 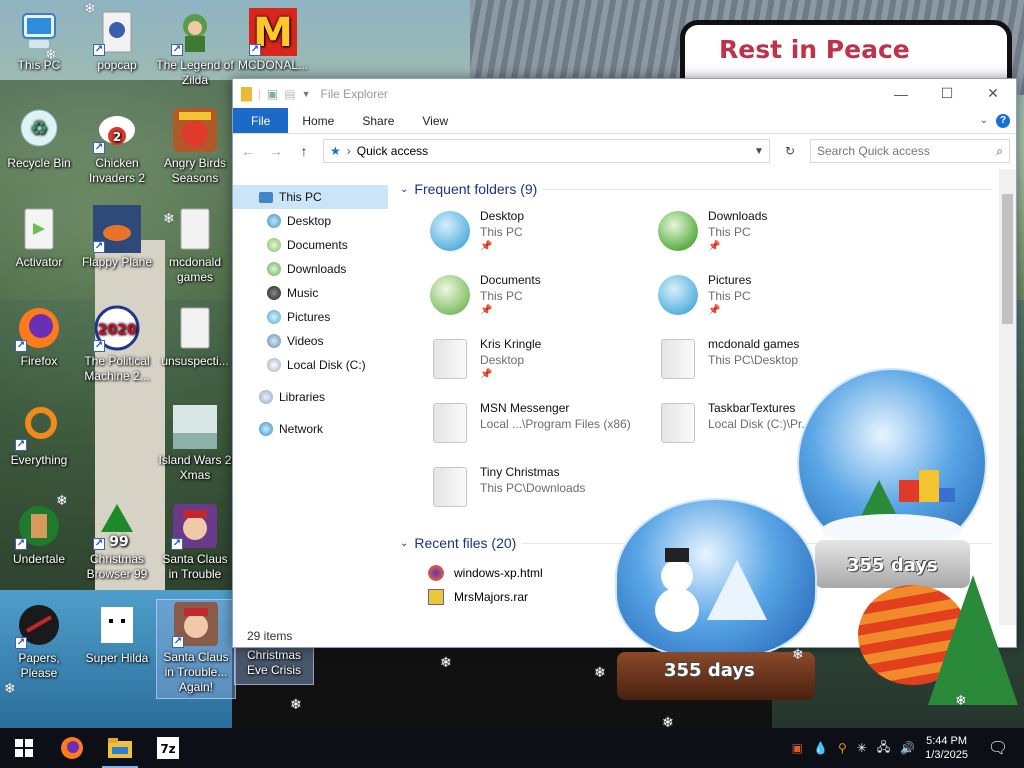 What do you see at coordinates (1003, 120) in the screenshot?
I see `help-icon: ?` at bounding box center [1003, 120].